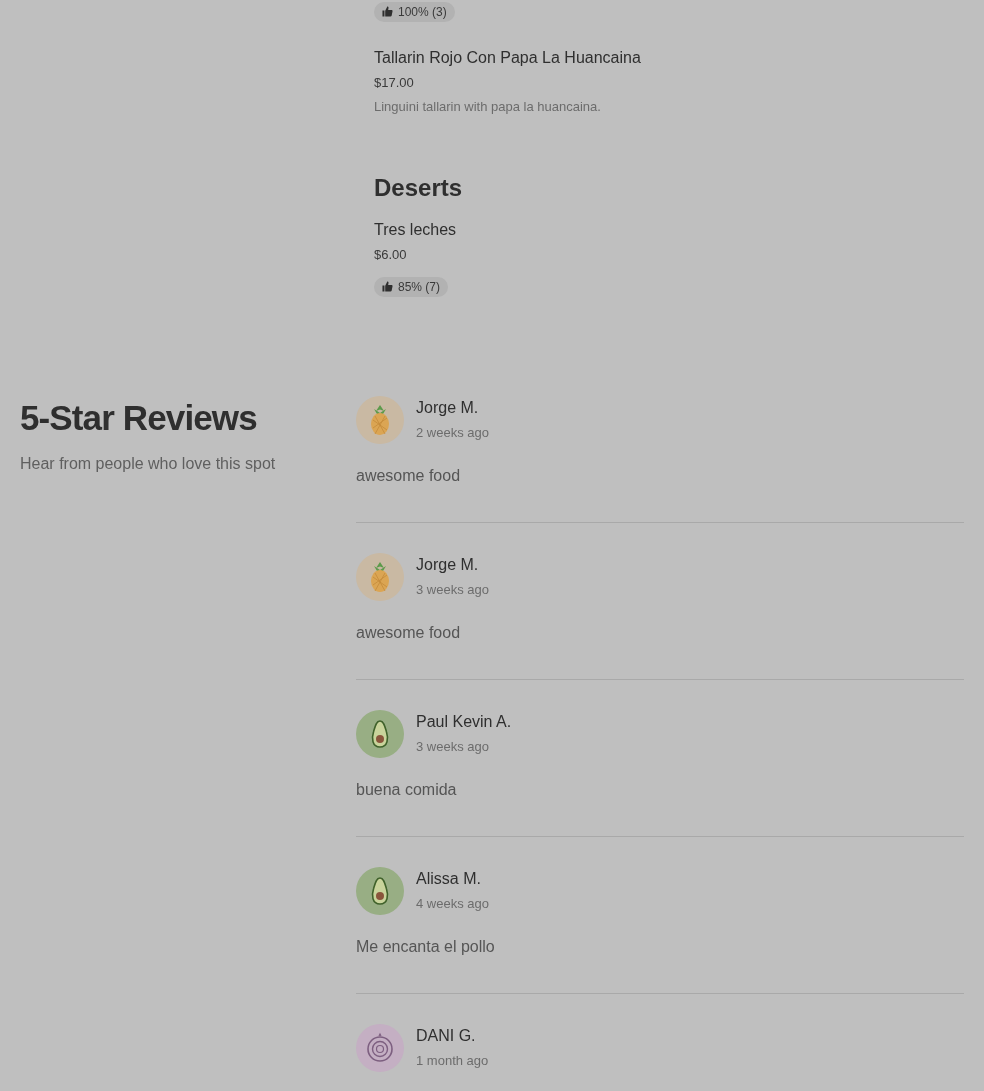  What do you see at coordinates (394, 83) in the screenshot?
I see `menu-item-price: $17.00` at bounding box center [394, 83].